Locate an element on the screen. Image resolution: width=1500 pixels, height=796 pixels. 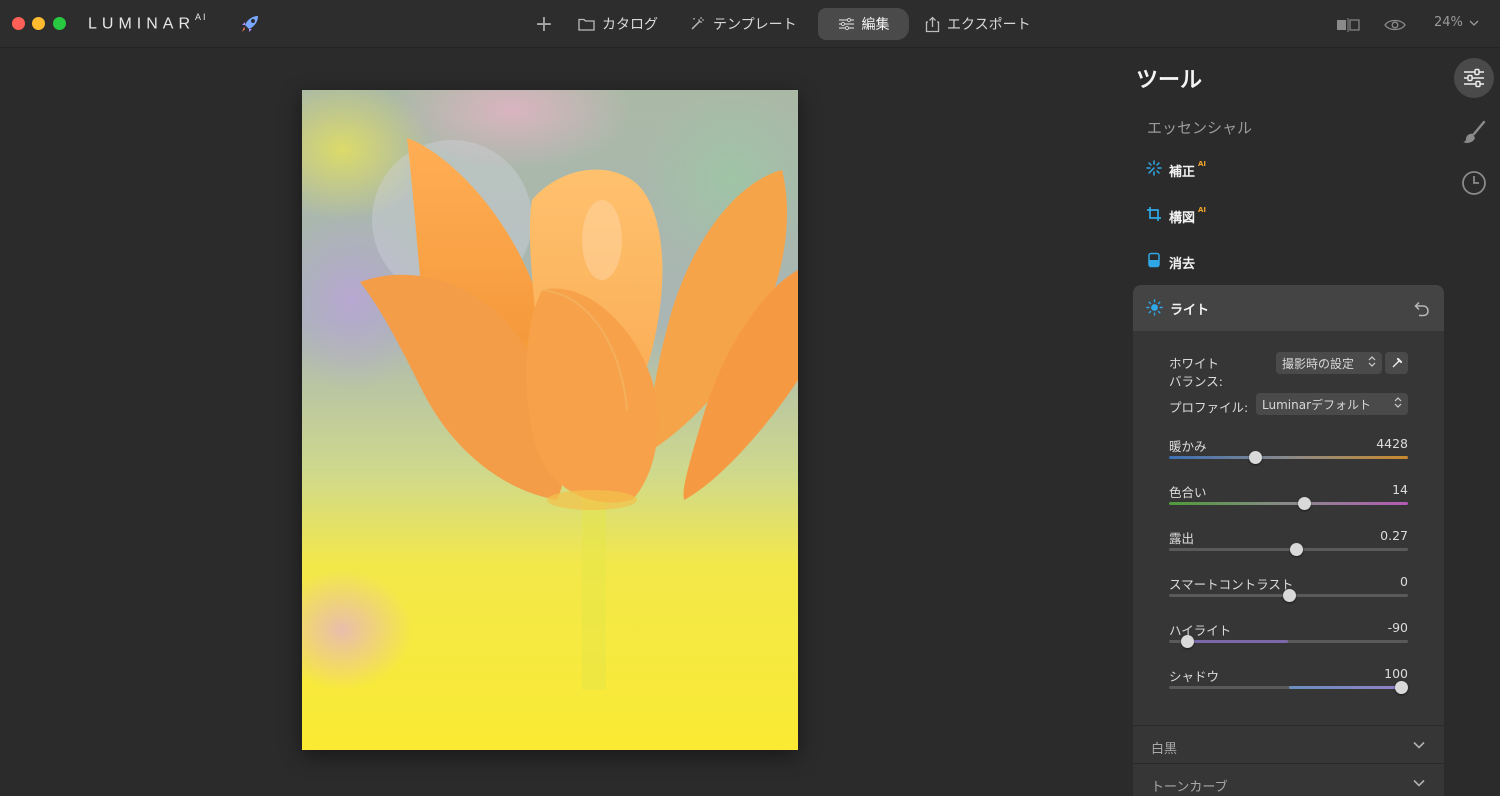
section-tone-curve: トーンカーブ is located at coordinates (1288, 779).